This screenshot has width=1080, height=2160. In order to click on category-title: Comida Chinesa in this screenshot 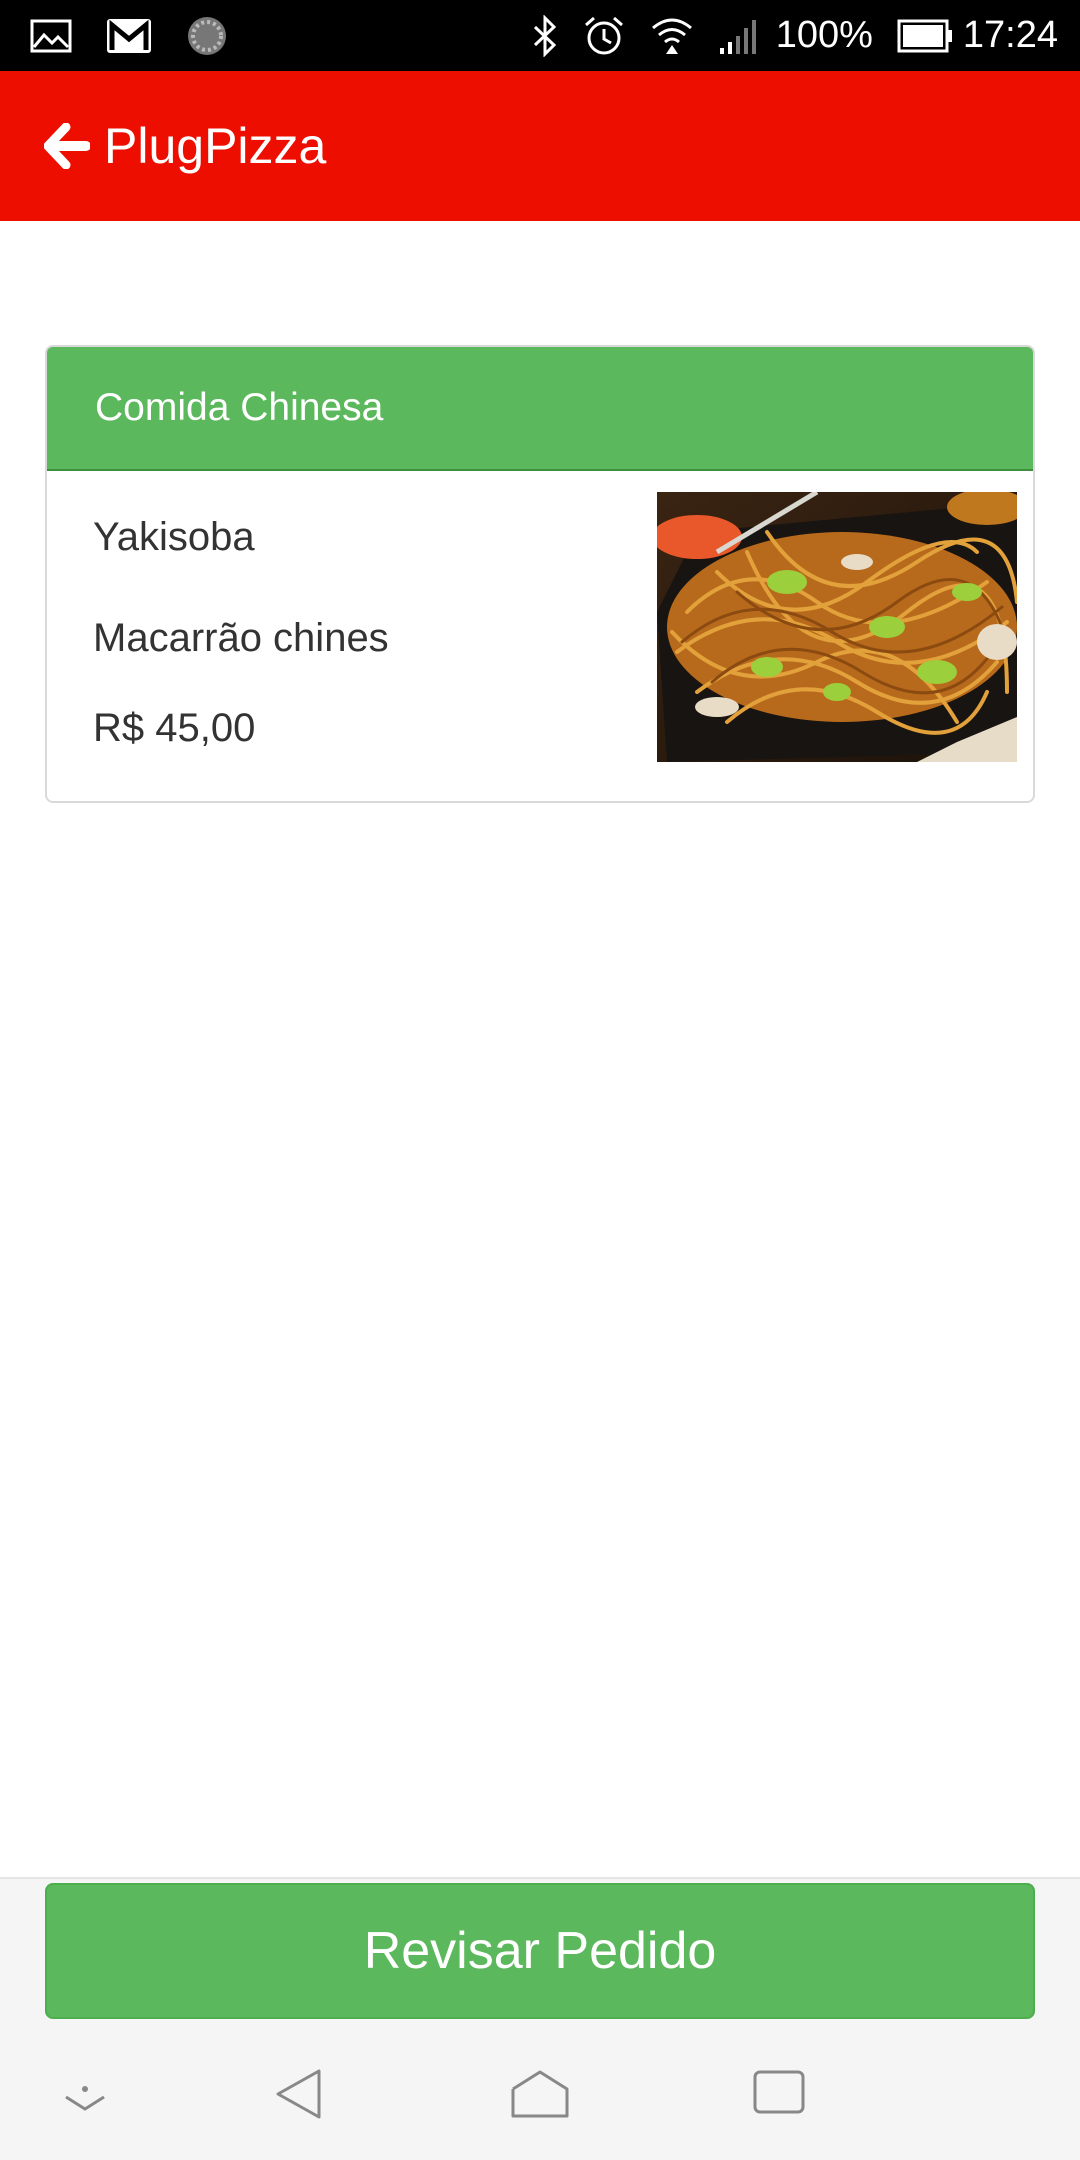, I will do `click(239, 407)`.